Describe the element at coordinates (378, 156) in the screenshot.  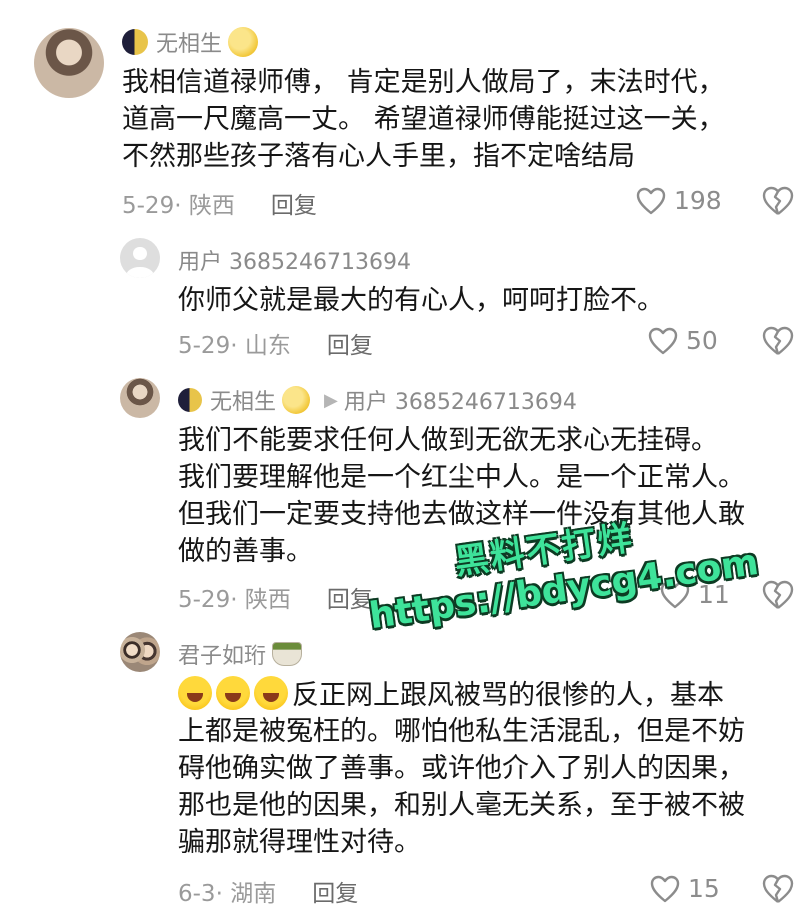
I see `comment-line: 不然那些孩子落有心人手里，指不定啥结局` at that location.